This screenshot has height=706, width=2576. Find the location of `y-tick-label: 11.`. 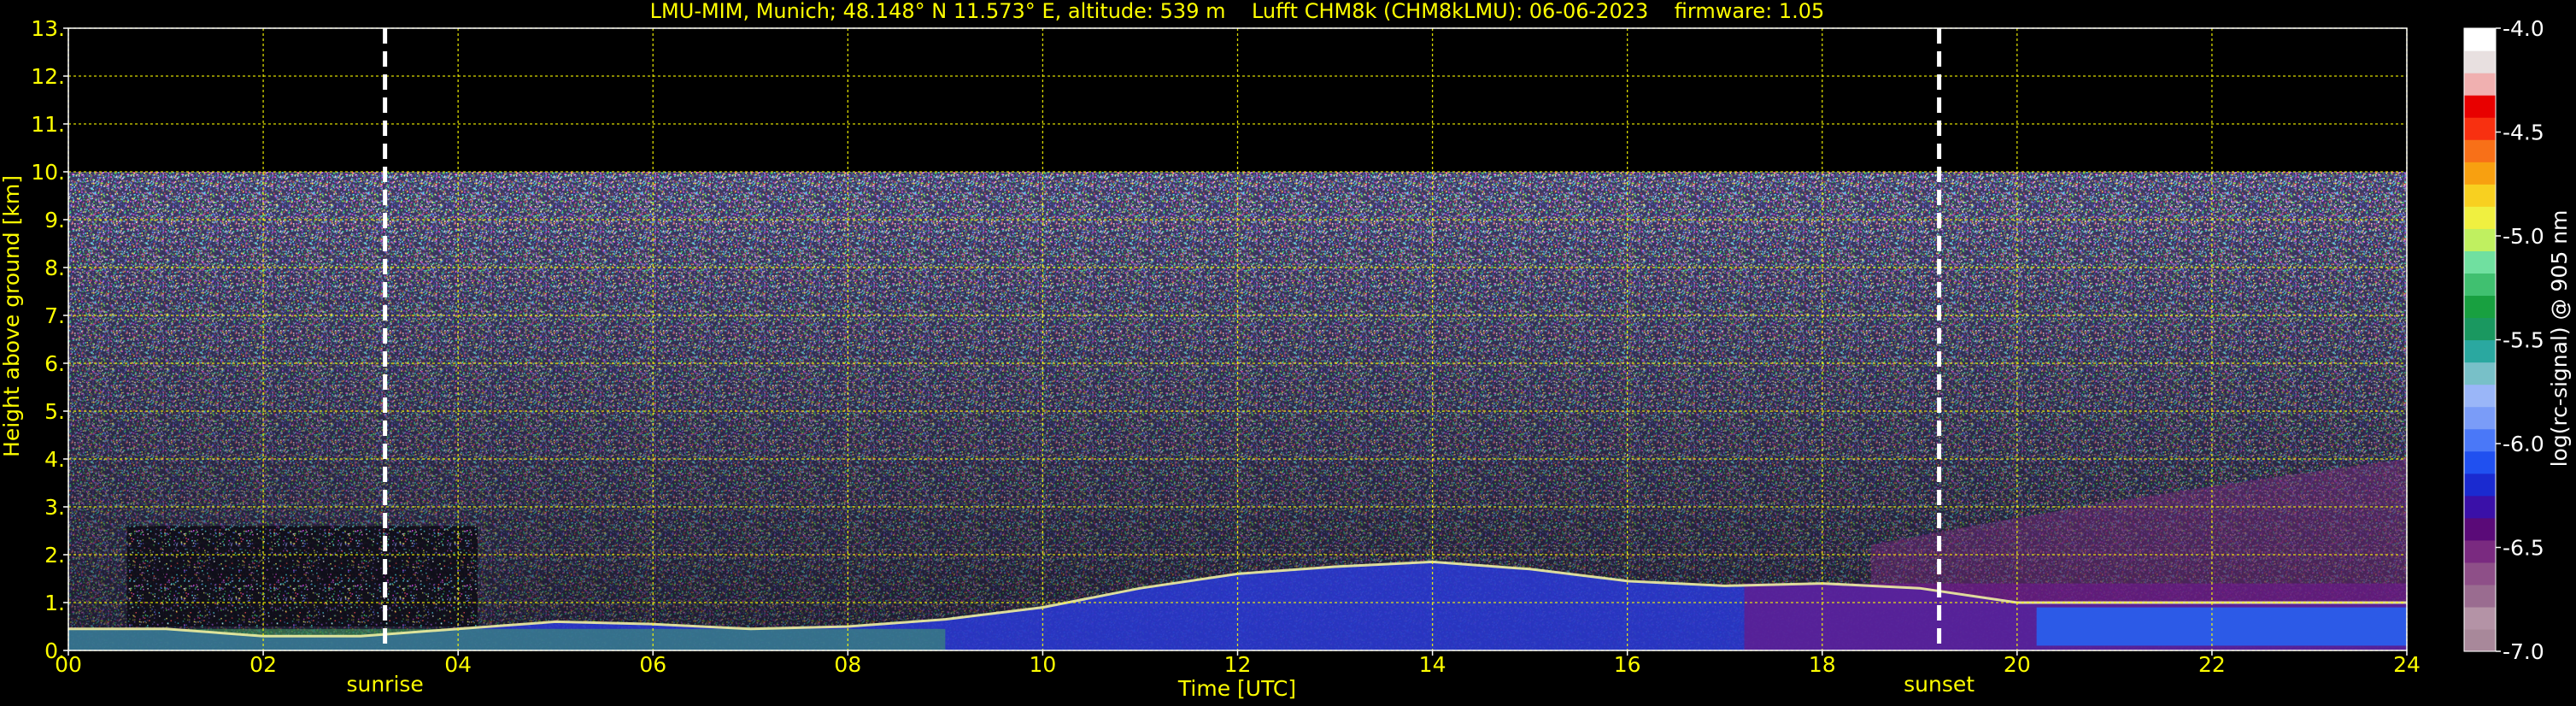

y-tick-label: 11. is located at coordinates (48, 124).